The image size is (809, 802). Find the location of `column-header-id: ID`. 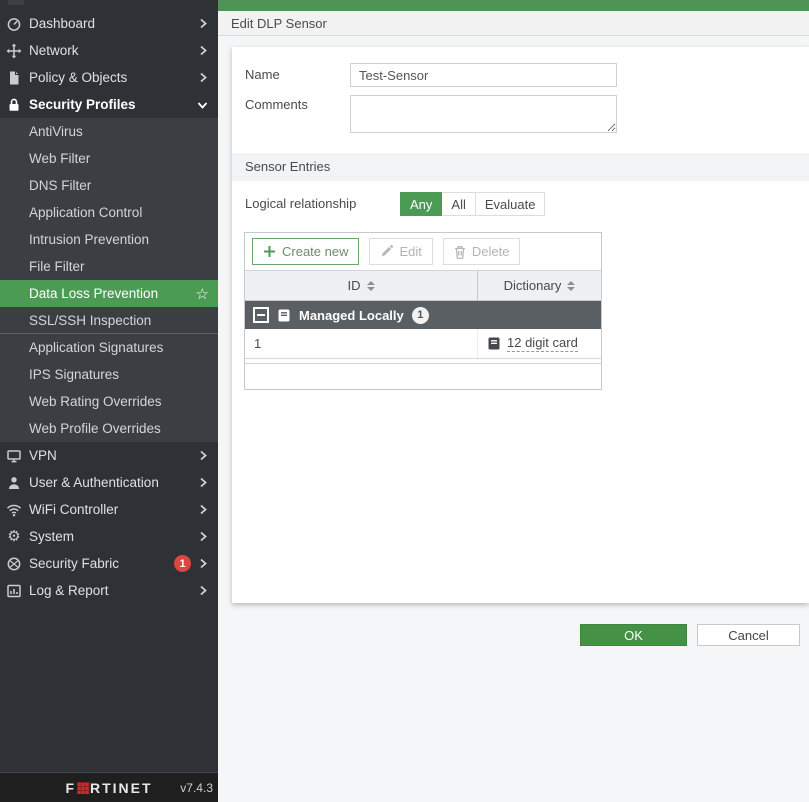

column-header-id: ID is located at coordinates (361, 285).